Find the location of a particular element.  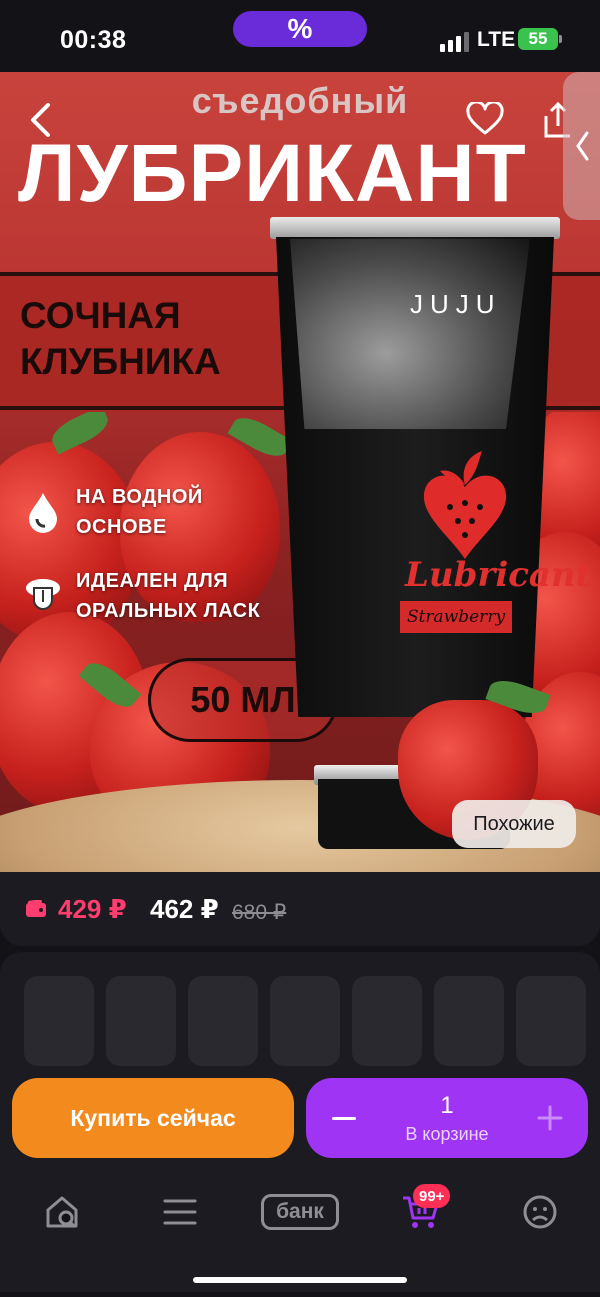

headline-small: съедобный is located at coordinates (300, 100).